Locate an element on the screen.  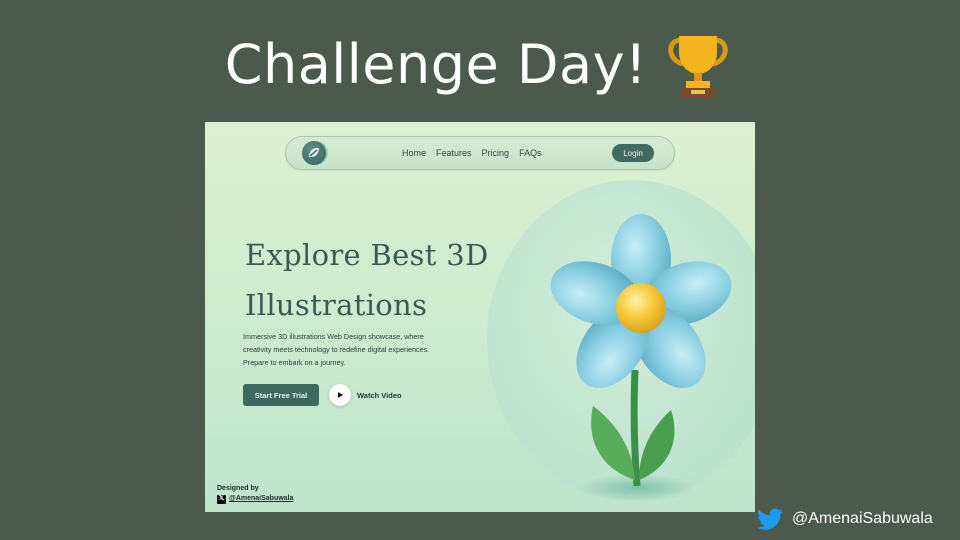
play-icon is located at coordinates (340, 395).